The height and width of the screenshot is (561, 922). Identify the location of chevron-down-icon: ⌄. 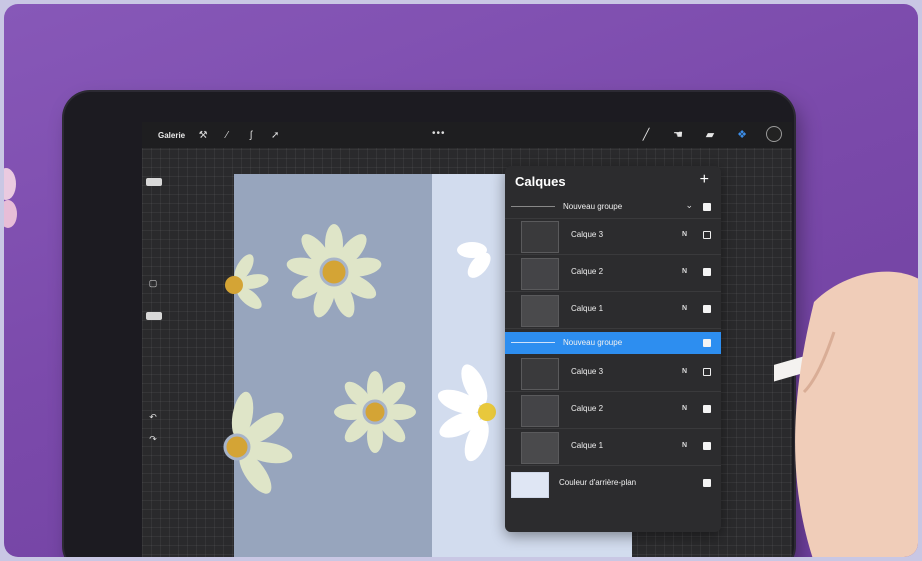
(689, 205).